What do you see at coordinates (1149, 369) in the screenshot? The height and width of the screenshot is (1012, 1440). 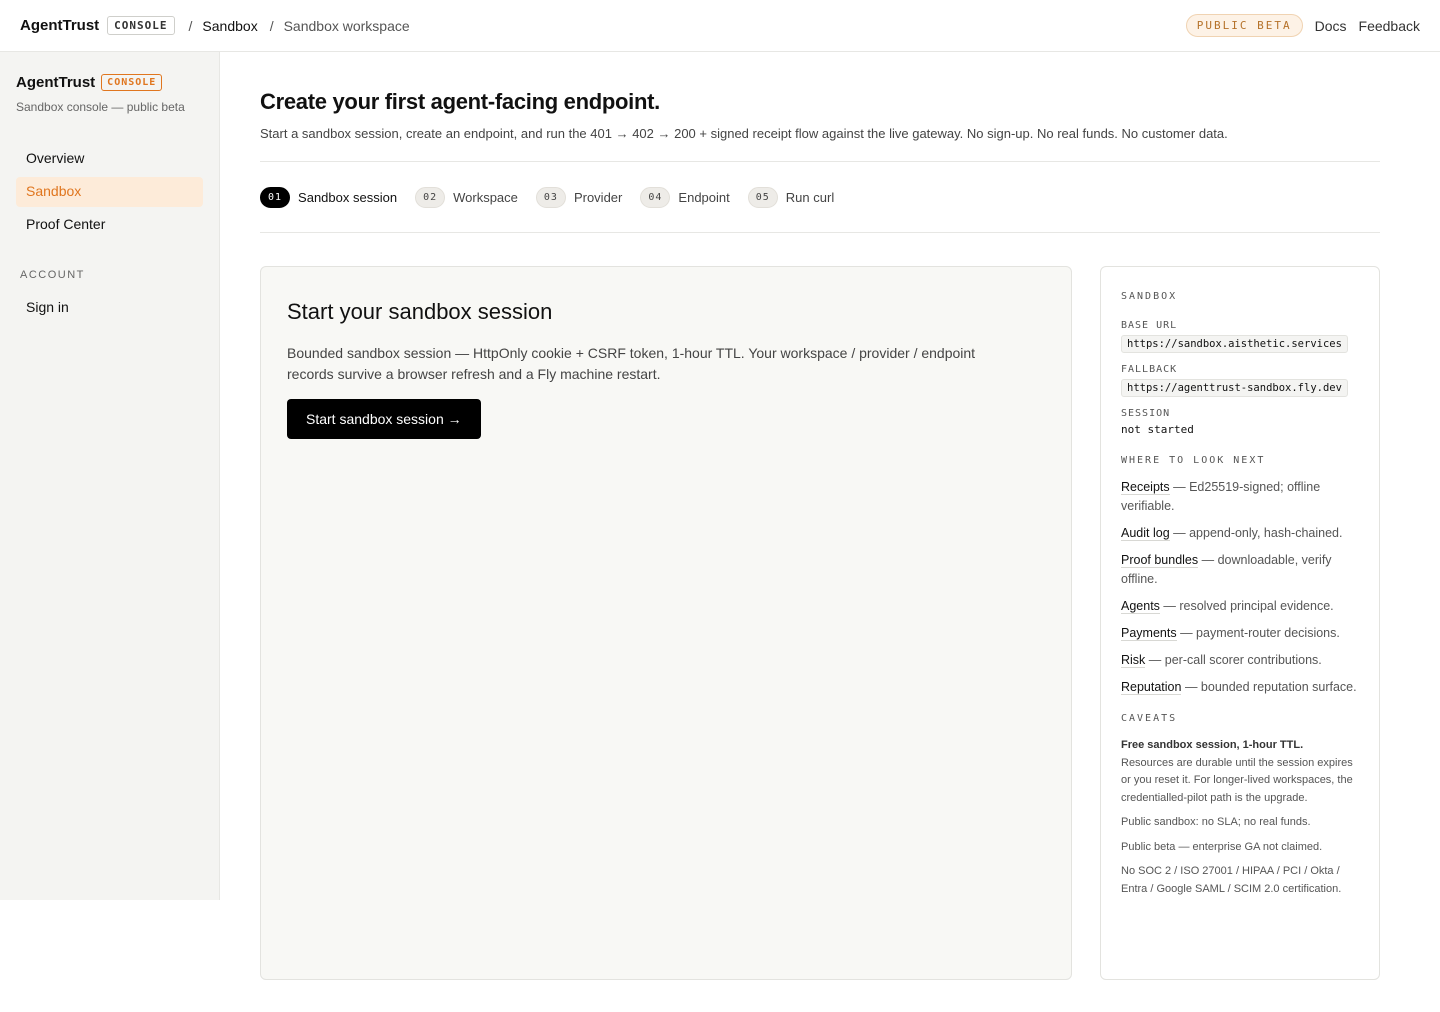 I see `fallback-label: FALLBACK` at bounding box center [1149, 369].